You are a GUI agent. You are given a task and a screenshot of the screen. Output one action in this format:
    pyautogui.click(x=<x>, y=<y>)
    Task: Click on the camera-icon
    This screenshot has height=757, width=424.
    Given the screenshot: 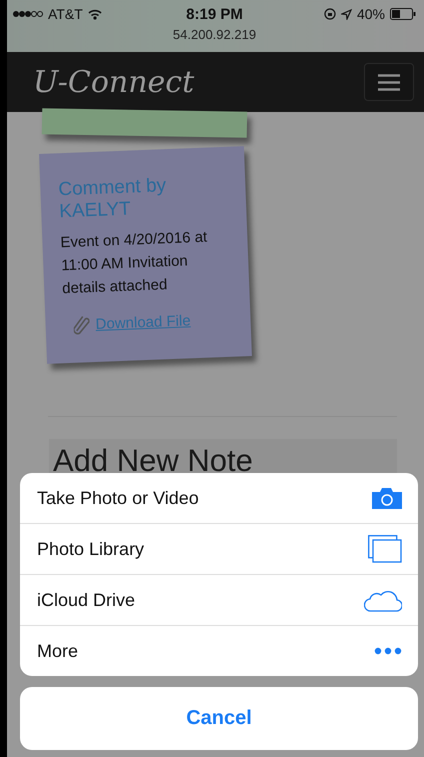 What is the action you would take?
    pyautogui.click(x=387, y=498)
    